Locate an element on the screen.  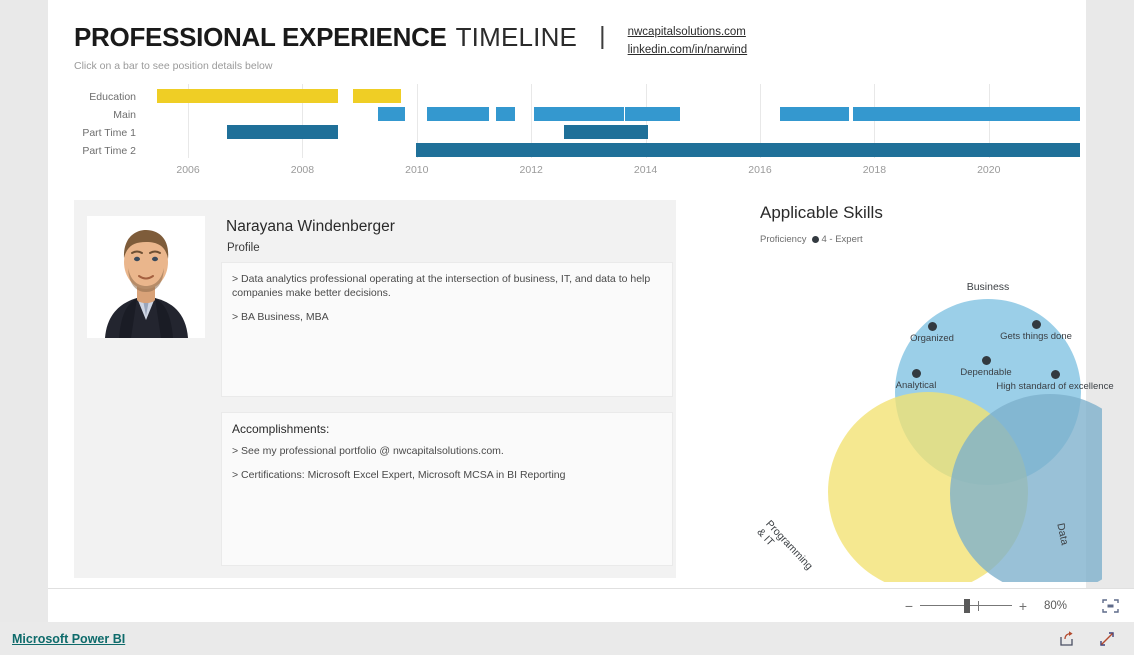
timeline-tick-label: 2016 is located at coordinates (760, 170).